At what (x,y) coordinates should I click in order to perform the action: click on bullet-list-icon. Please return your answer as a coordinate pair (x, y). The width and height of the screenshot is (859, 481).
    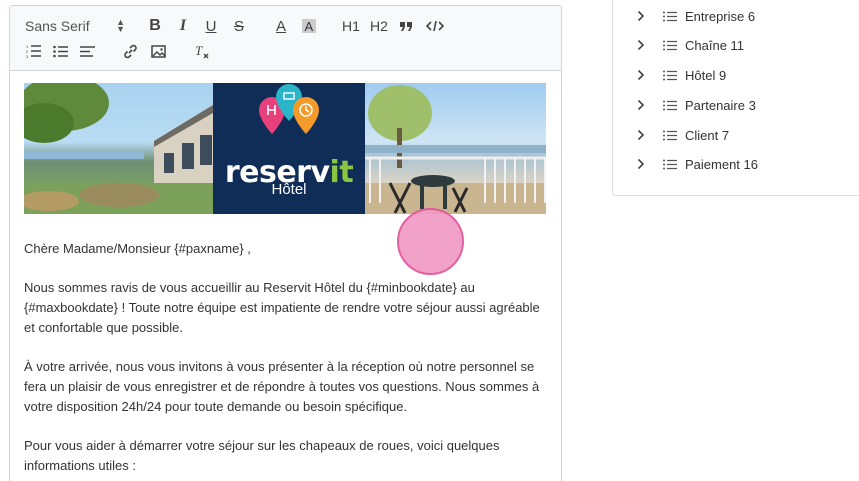
    Looking at the image, I should click on (60, 51).